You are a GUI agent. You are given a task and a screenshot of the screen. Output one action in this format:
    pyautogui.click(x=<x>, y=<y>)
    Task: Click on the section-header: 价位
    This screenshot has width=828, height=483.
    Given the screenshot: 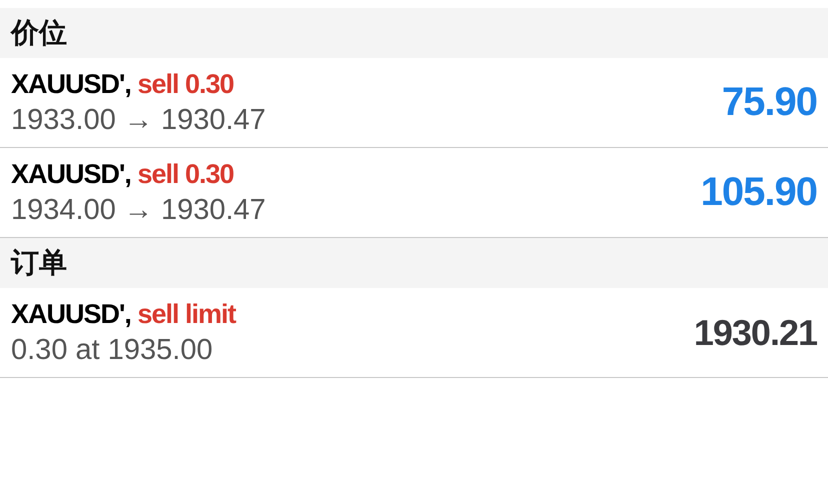 What is the action you would take?
    pyautogui.click(x=414, y=33)
    